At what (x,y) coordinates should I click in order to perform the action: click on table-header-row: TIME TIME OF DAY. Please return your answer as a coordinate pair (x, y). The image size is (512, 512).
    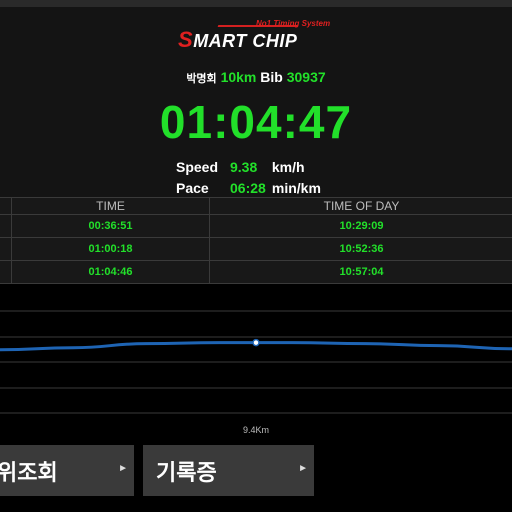
    Looking at the image, I should click on (256, 206).